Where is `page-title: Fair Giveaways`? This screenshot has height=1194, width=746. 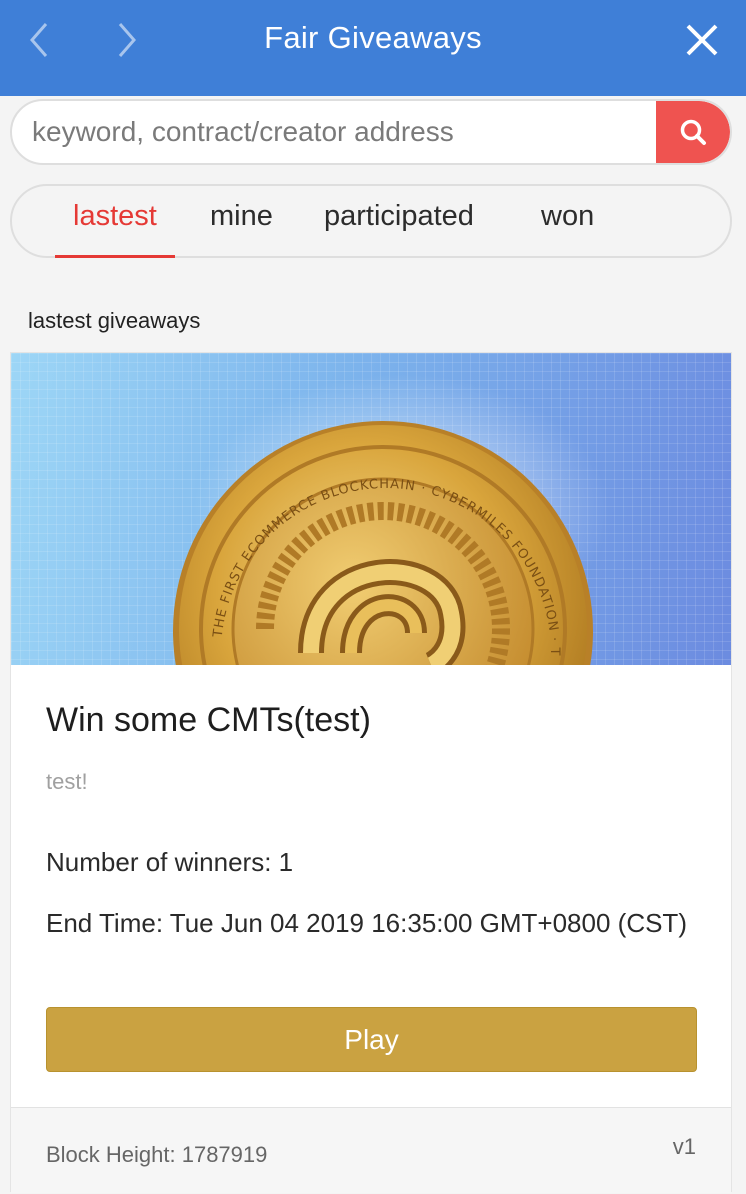
page-title: Fair Giveaways is located at coordinates (373, 37).